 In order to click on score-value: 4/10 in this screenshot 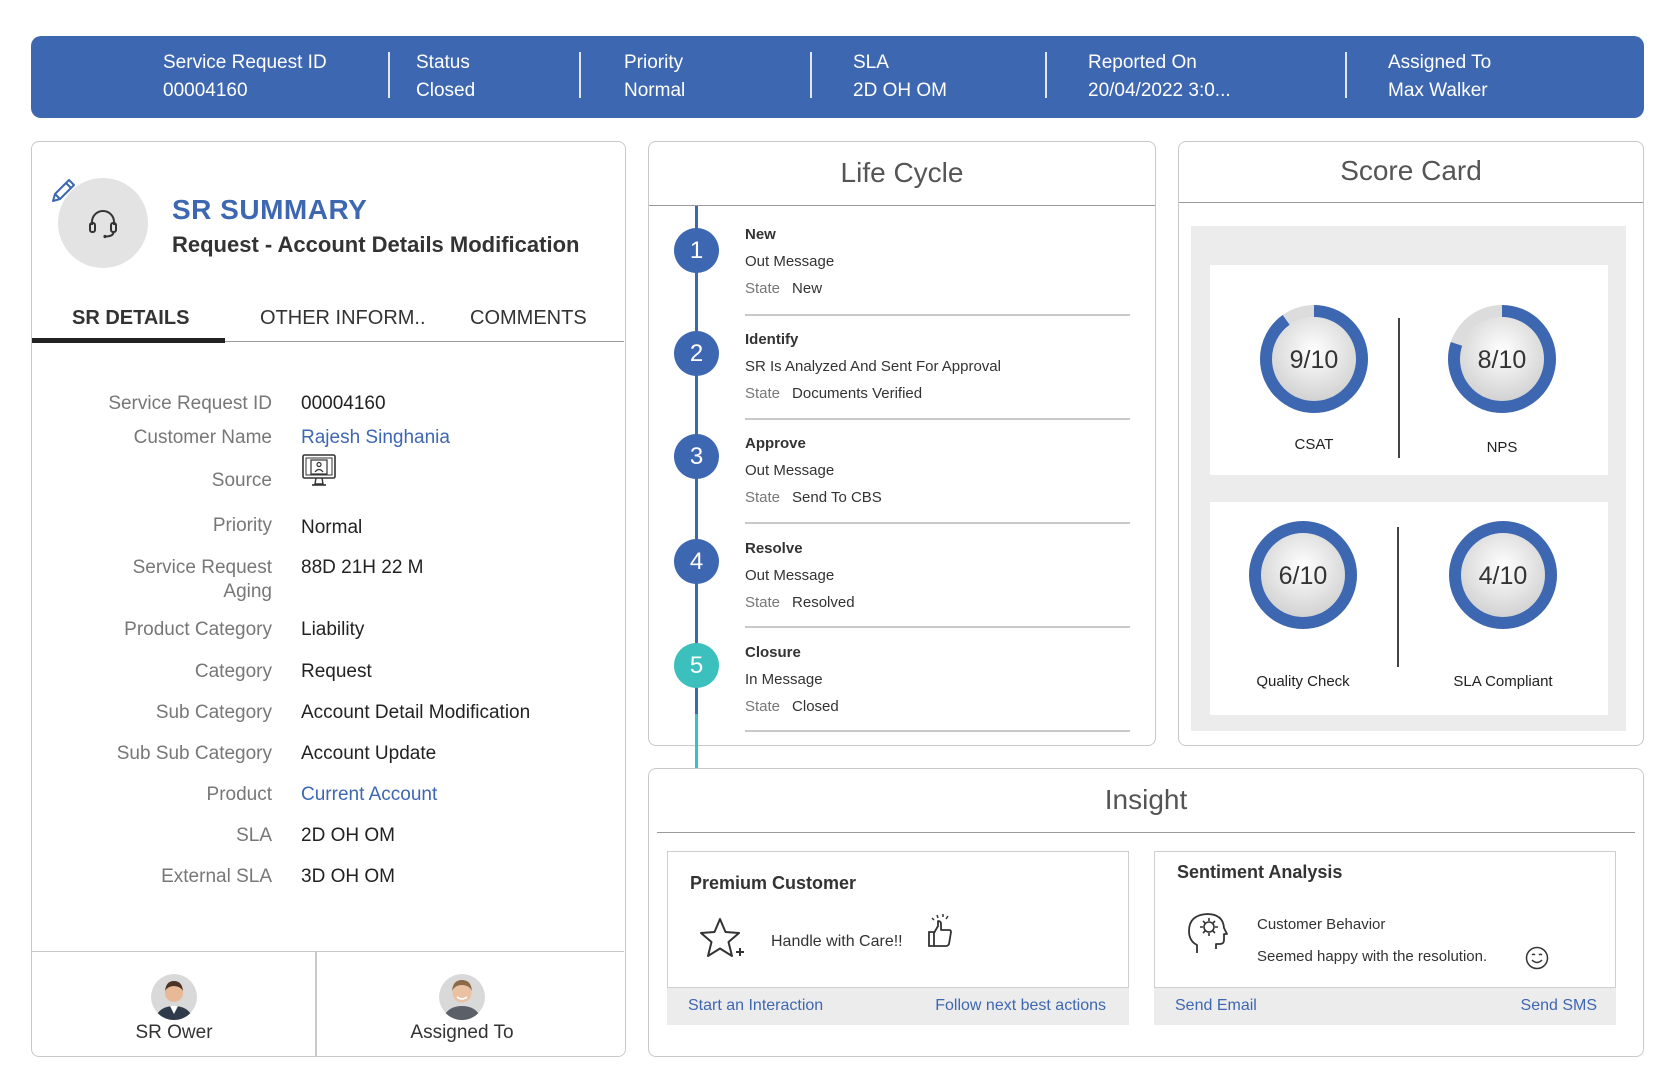, I will do `click(1503, 576)`.